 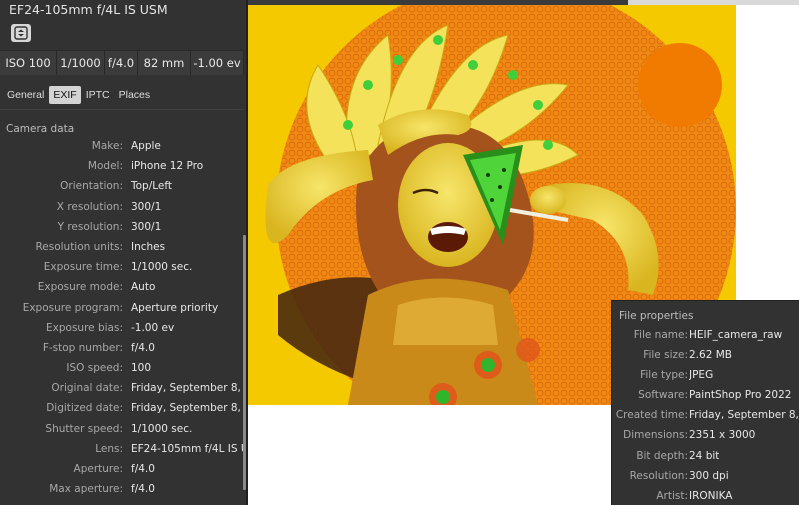 I want to click on collapse-toggle-icon, so click(x=21, y=33).